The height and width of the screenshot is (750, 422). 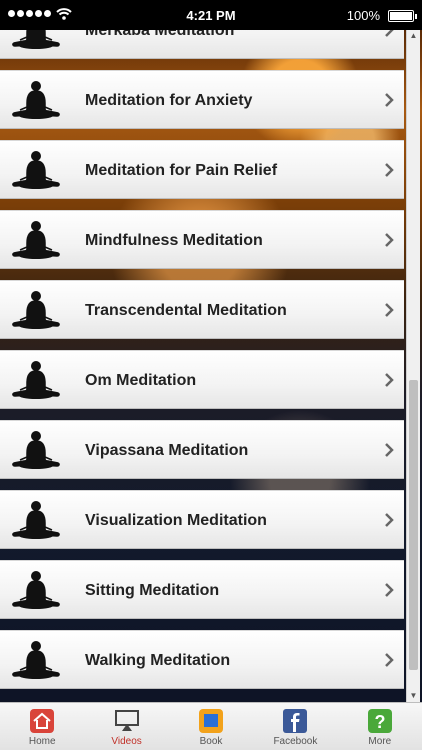 I want to click on list-item: Meditation for Pain Relief, so click(x=202, y=169).